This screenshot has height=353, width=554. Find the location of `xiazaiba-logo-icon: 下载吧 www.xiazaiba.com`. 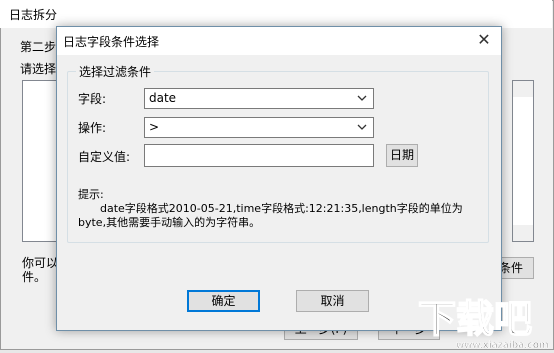

xiazaiba-logo-icon: 下载吧 www.xiazaiba.com is located at coordinates (483, 323).